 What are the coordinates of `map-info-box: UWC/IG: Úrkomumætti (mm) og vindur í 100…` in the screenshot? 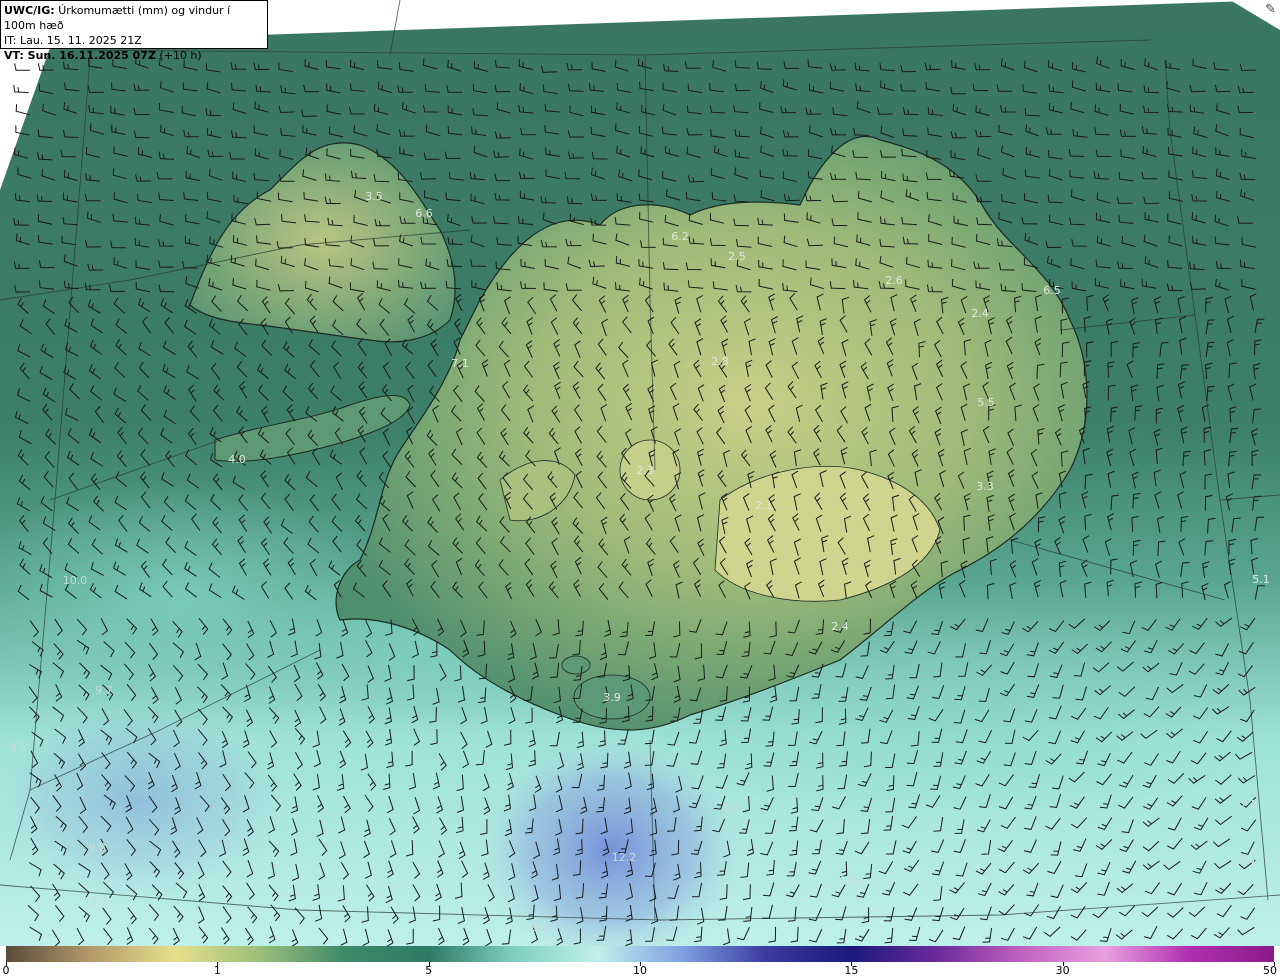 It's located at (134, 31).